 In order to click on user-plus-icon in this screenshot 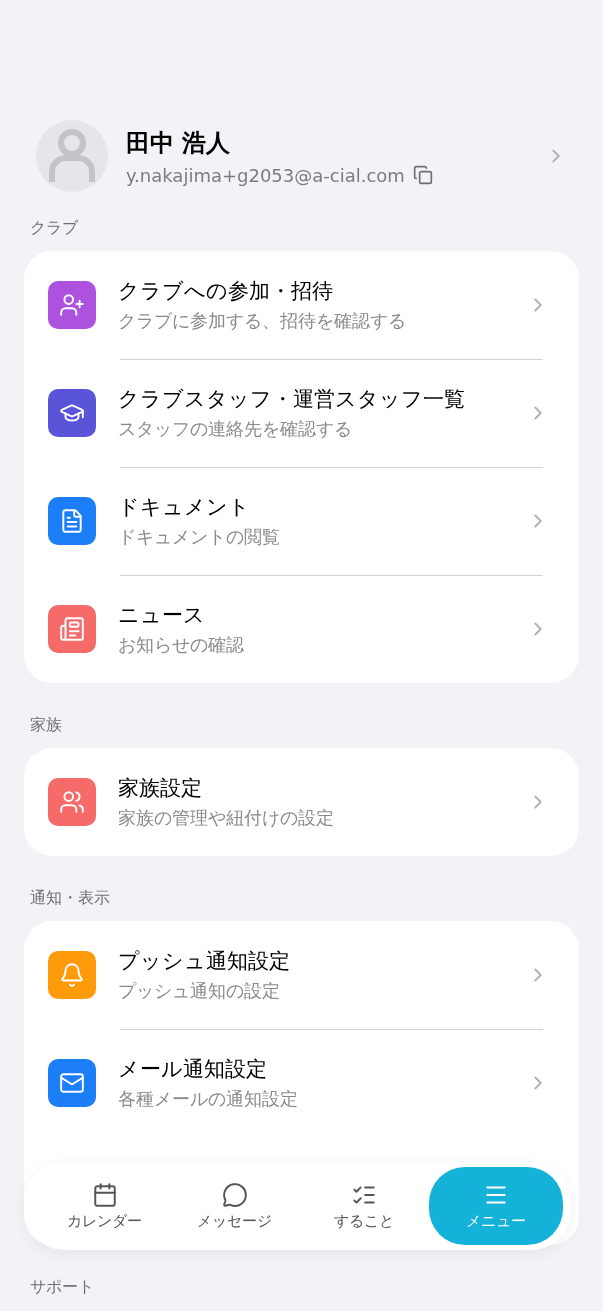, I will do `click(72, 305)`.